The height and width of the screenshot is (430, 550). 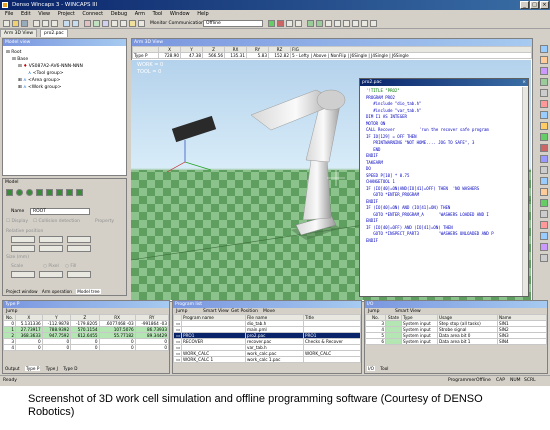 What do you see at coordinates (233, 23) in the screenshot?
I see `monitor-communication-select: Offline` at bounding box center [233, 23].